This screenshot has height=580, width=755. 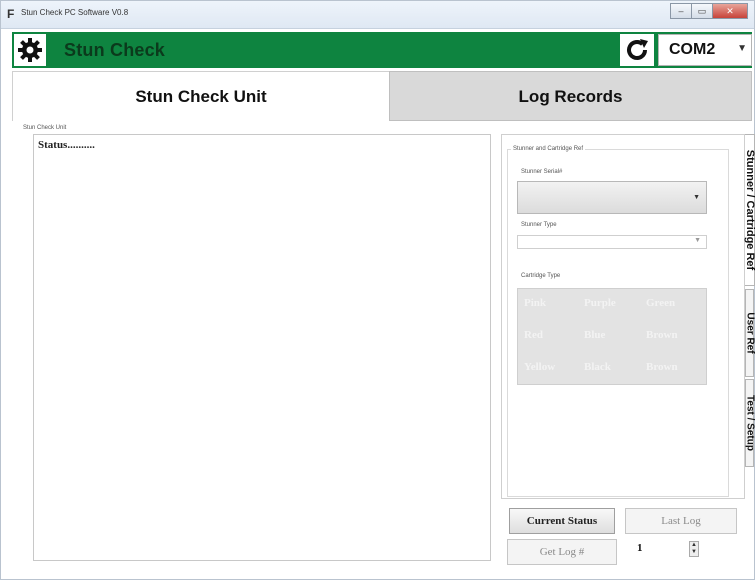 I want to click on side-tab-label: Test / Setup, so click(x=749, y=423).